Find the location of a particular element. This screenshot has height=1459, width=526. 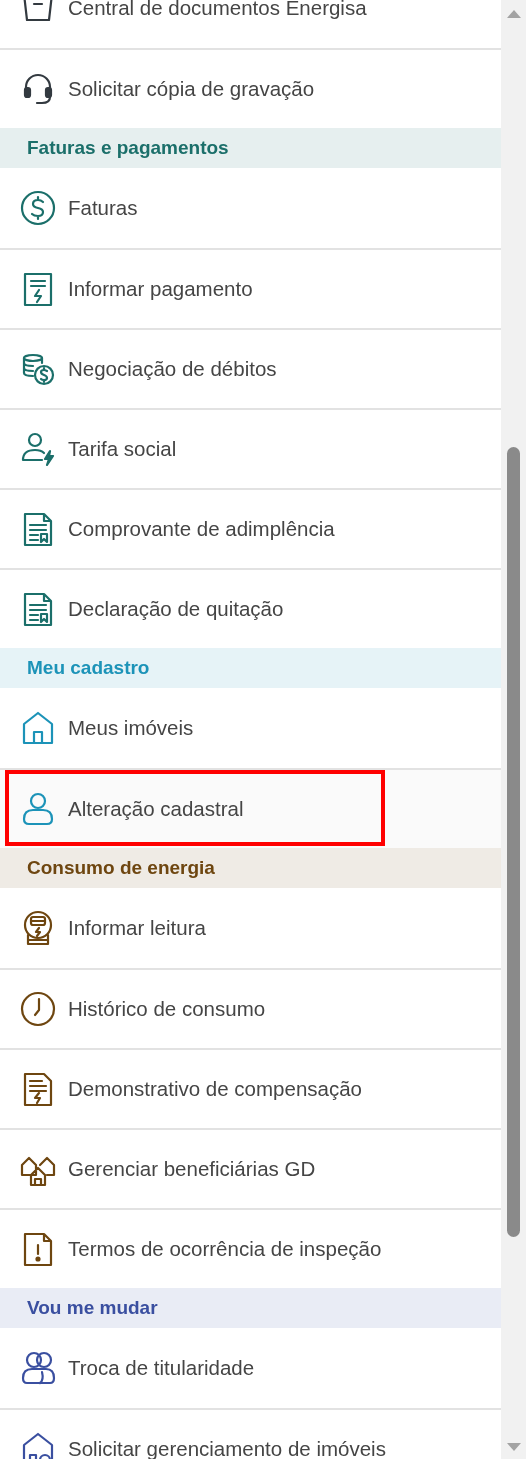

scroll-thumb is located at coordinates (513, 842).